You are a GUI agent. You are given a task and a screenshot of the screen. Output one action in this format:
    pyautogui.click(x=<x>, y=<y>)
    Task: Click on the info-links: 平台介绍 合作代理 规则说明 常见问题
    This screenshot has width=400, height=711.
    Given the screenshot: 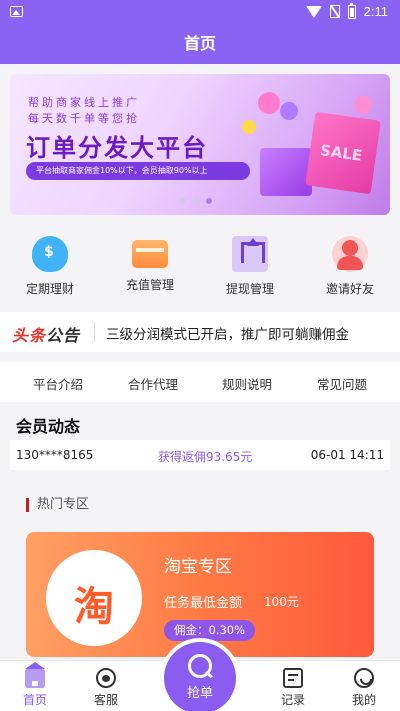 What is the action you would take?
    pyautogui.click(x=200, y=382)
    